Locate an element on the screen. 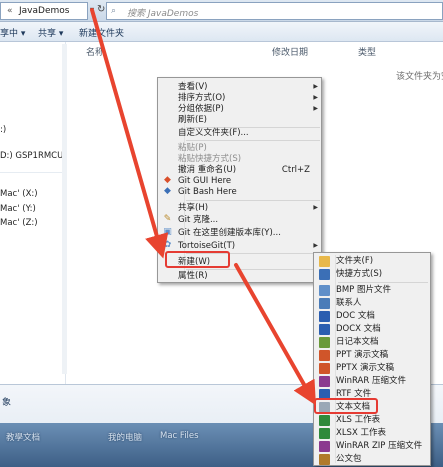 This screenshot has width=443, height=467. command-toolbar: 享中 ▾ 共享 ▾ 新建文件夹 is located at coordinates (221, 32).